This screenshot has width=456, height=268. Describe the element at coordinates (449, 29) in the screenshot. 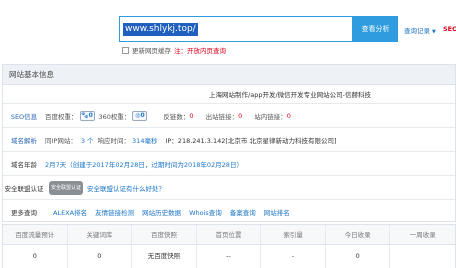

I see `seo-link: SEO` at that location.